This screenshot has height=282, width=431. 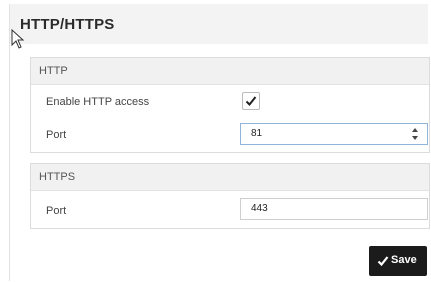 What do you see at coordinates (230, 102) in the screenshot?
I see `enable-http-row: Enable HTTP access` at bounding box center [230, 102].